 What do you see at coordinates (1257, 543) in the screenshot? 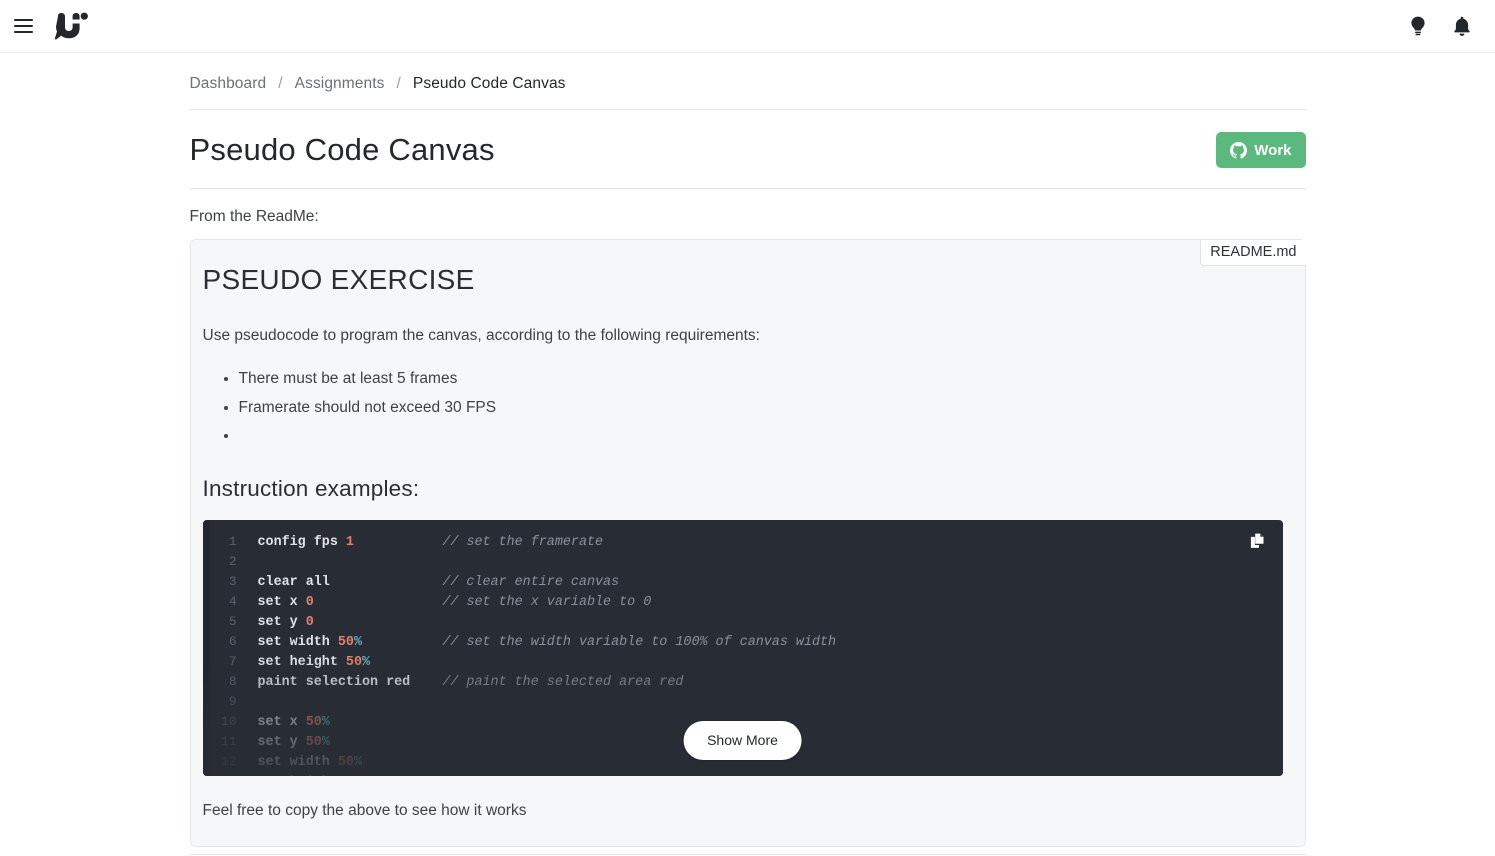
I see `copy-icon` at bounding box center [1257, 543].